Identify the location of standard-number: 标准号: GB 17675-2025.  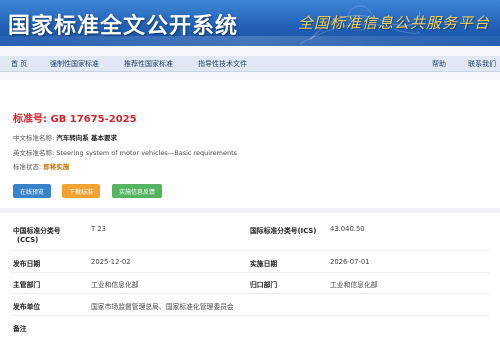
(75, 117).